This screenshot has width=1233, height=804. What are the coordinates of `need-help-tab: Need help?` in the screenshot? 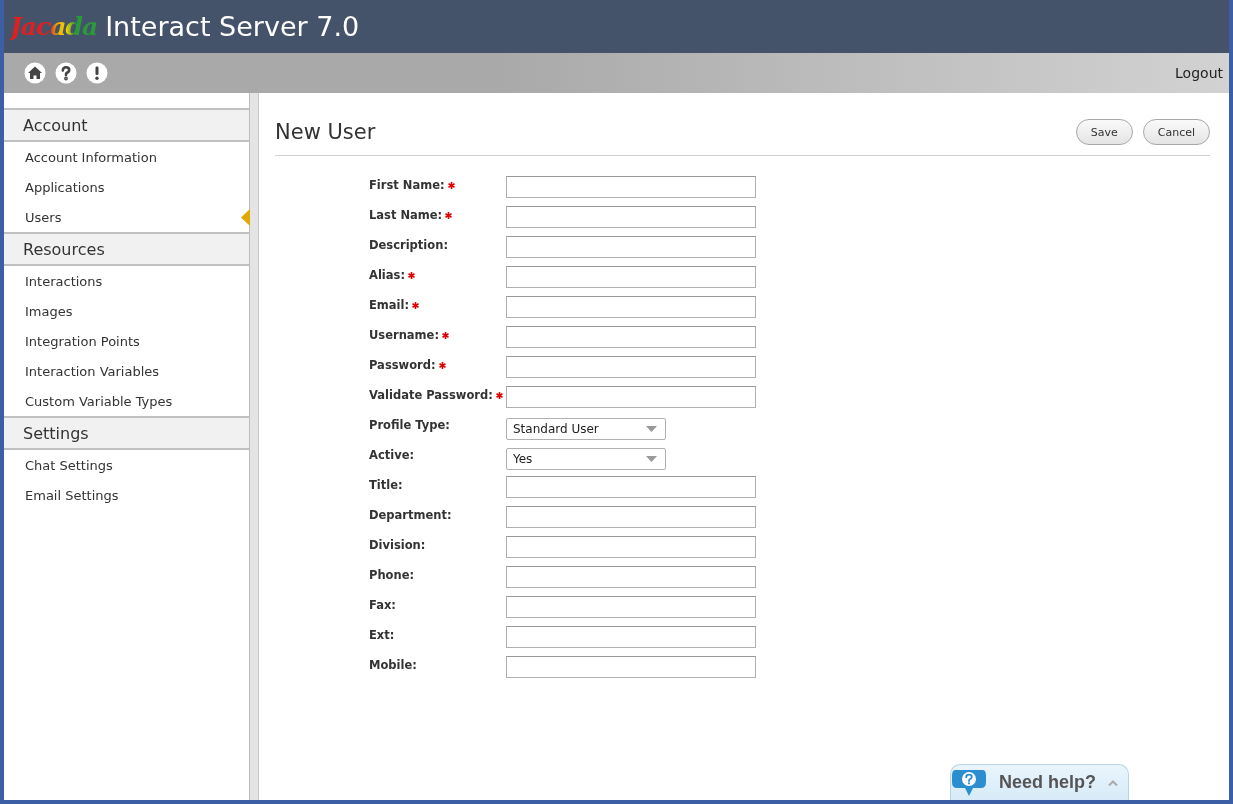 It's located at (1039, 782).